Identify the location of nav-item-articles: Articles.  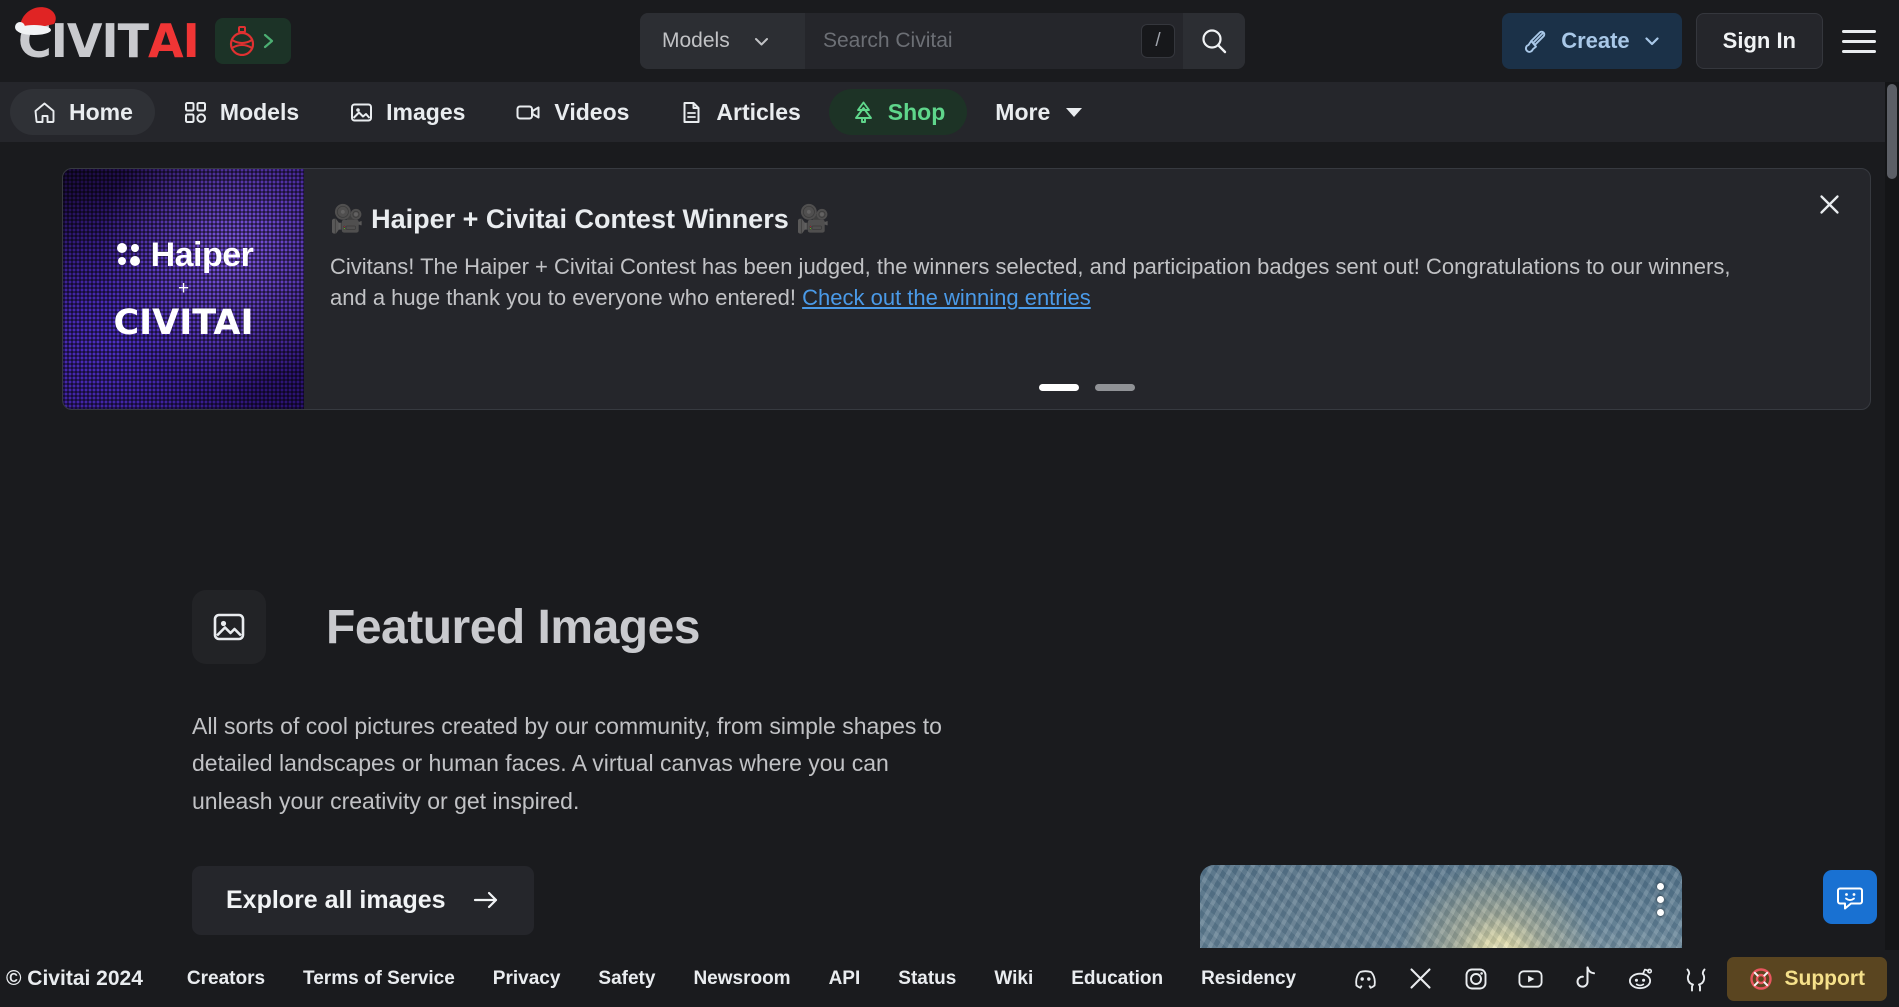
(739, 112).